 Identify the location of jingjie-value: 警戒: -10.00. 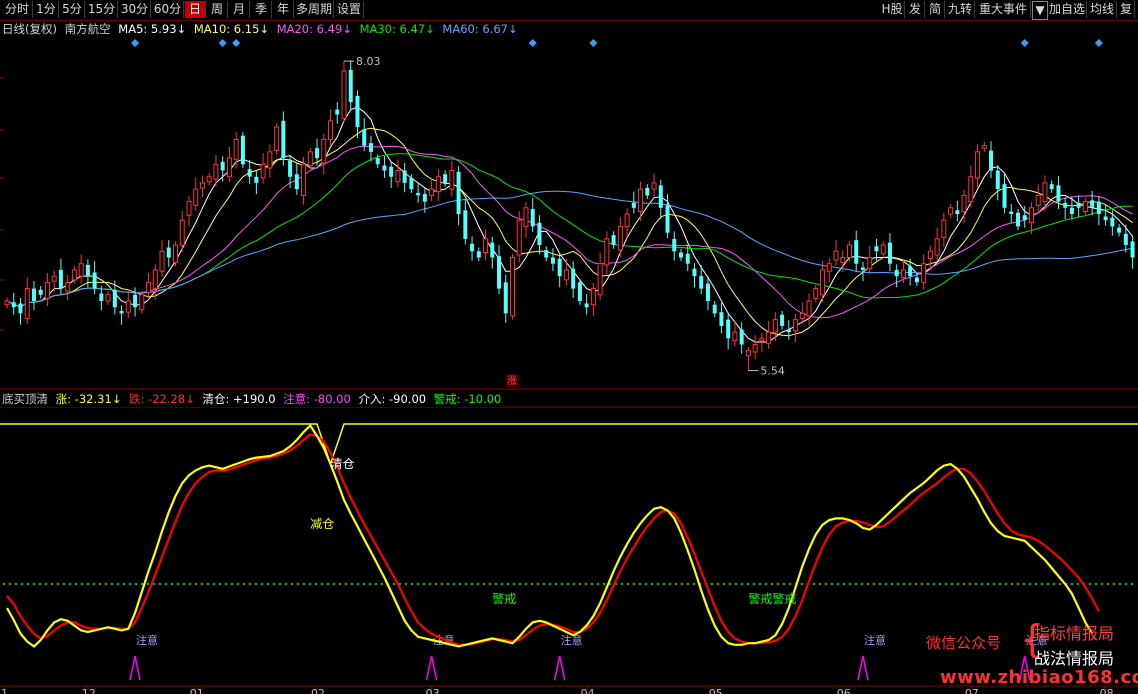
(467, 399).